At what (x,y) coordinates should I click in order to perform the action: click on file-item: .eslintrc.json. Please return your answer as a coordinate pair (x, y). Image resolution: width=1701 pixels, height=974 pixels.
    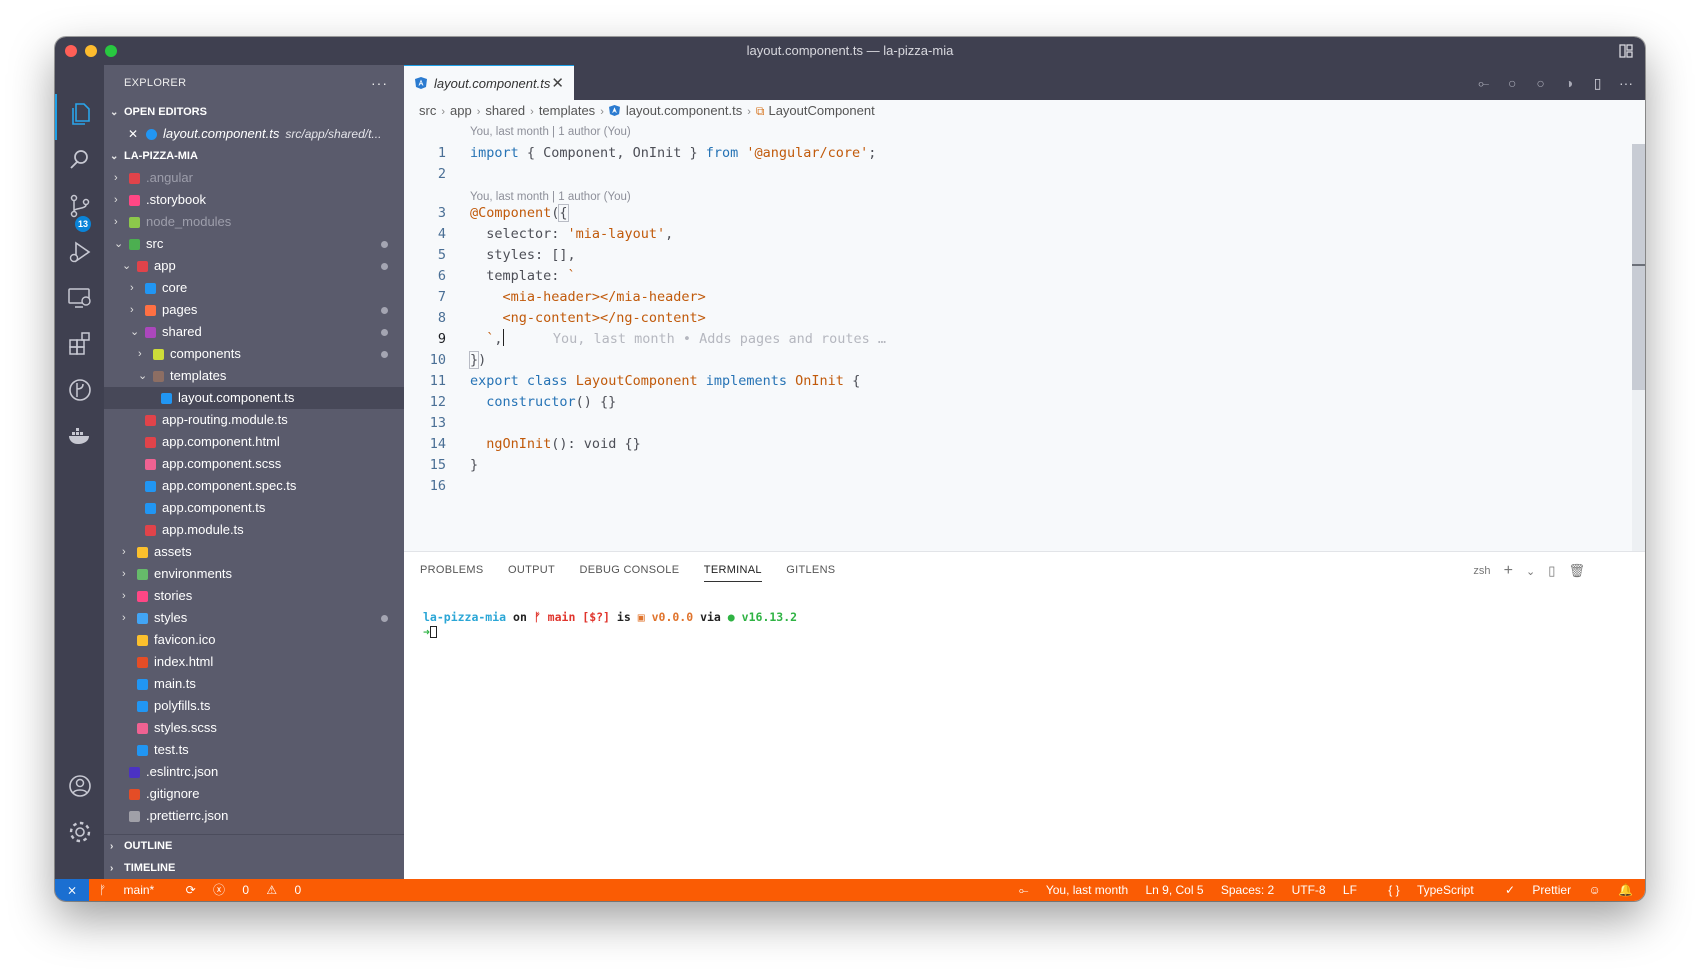
    Looking at the image, I should click on (254, 772).